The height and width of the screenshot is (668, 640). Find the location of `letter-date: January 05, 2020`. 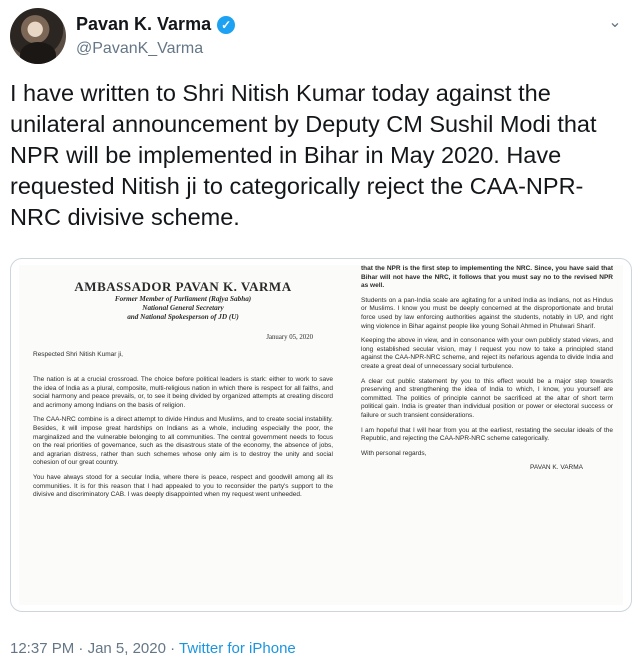

letter-date: January 05, 2020 is located at coordinates (289, 337).